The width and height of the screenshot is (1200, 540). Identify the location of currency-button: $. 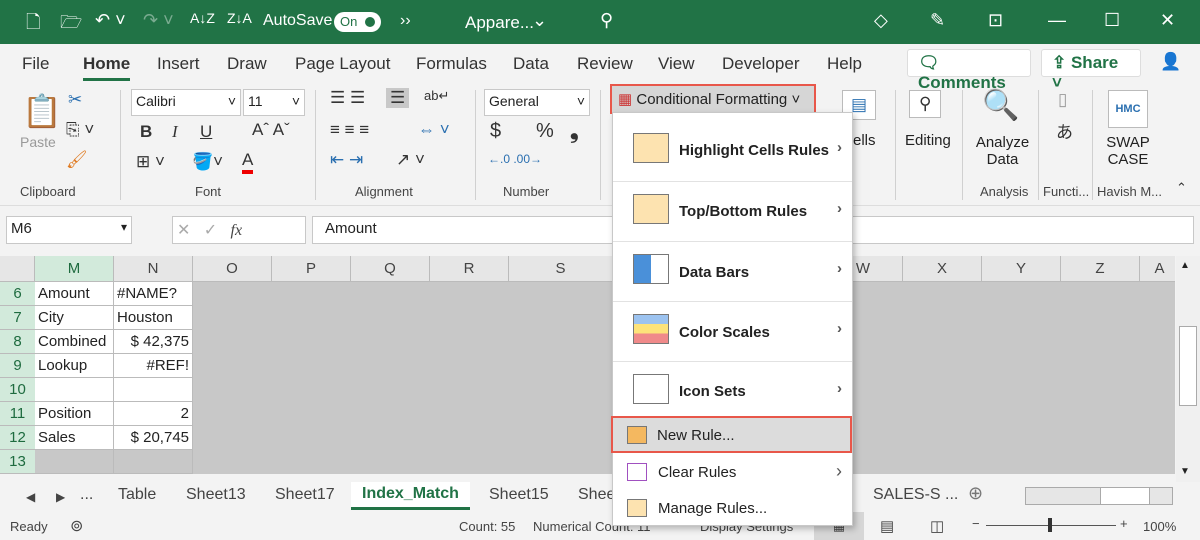
(495, 131).